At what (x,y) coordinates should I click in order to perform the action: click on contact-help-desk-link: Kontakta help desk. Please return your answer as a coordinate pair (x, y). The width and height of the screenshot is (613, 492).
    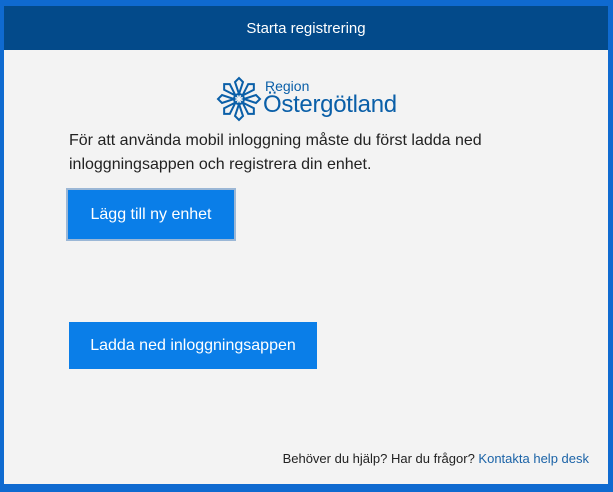
    Looking at the image, I should click on (533, 458).